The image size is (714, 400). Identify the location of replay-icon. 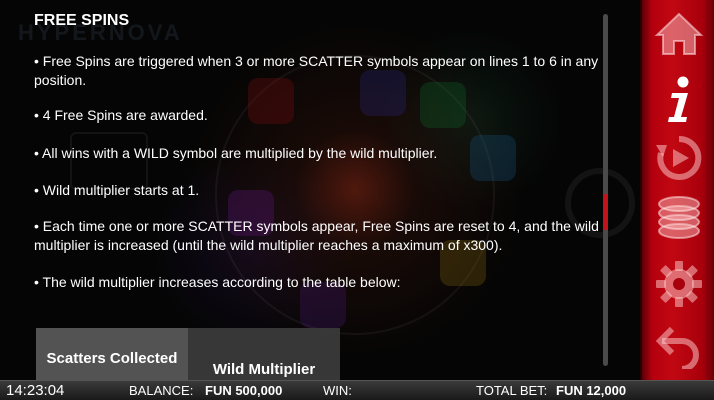
(679, 157).